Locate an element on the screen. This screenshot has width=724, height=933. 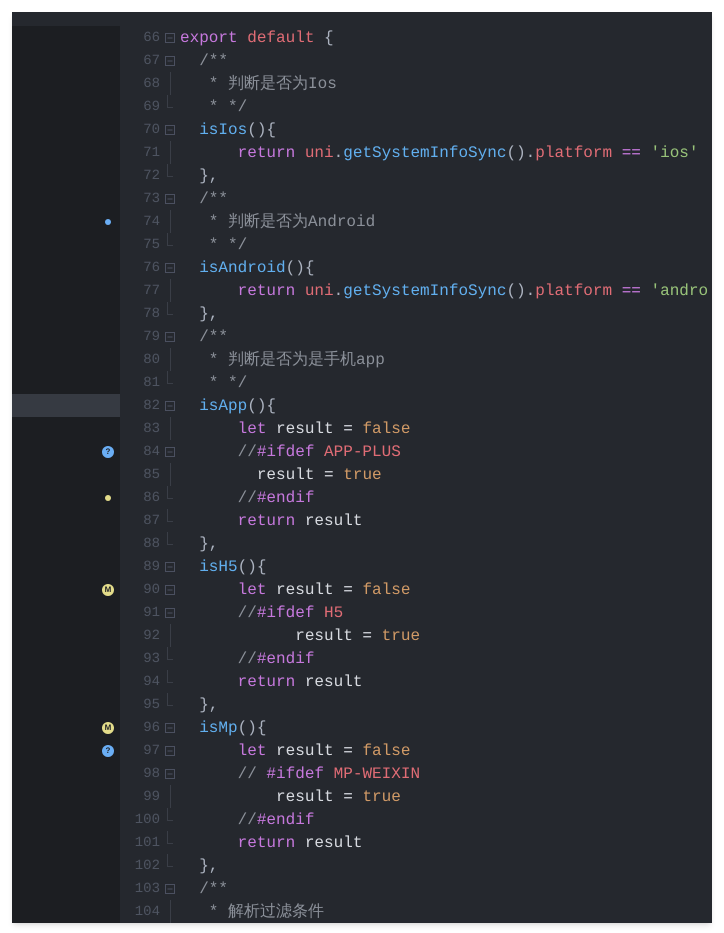
code-line: * 判断是否为Ios is located at coordinates (272, 84).